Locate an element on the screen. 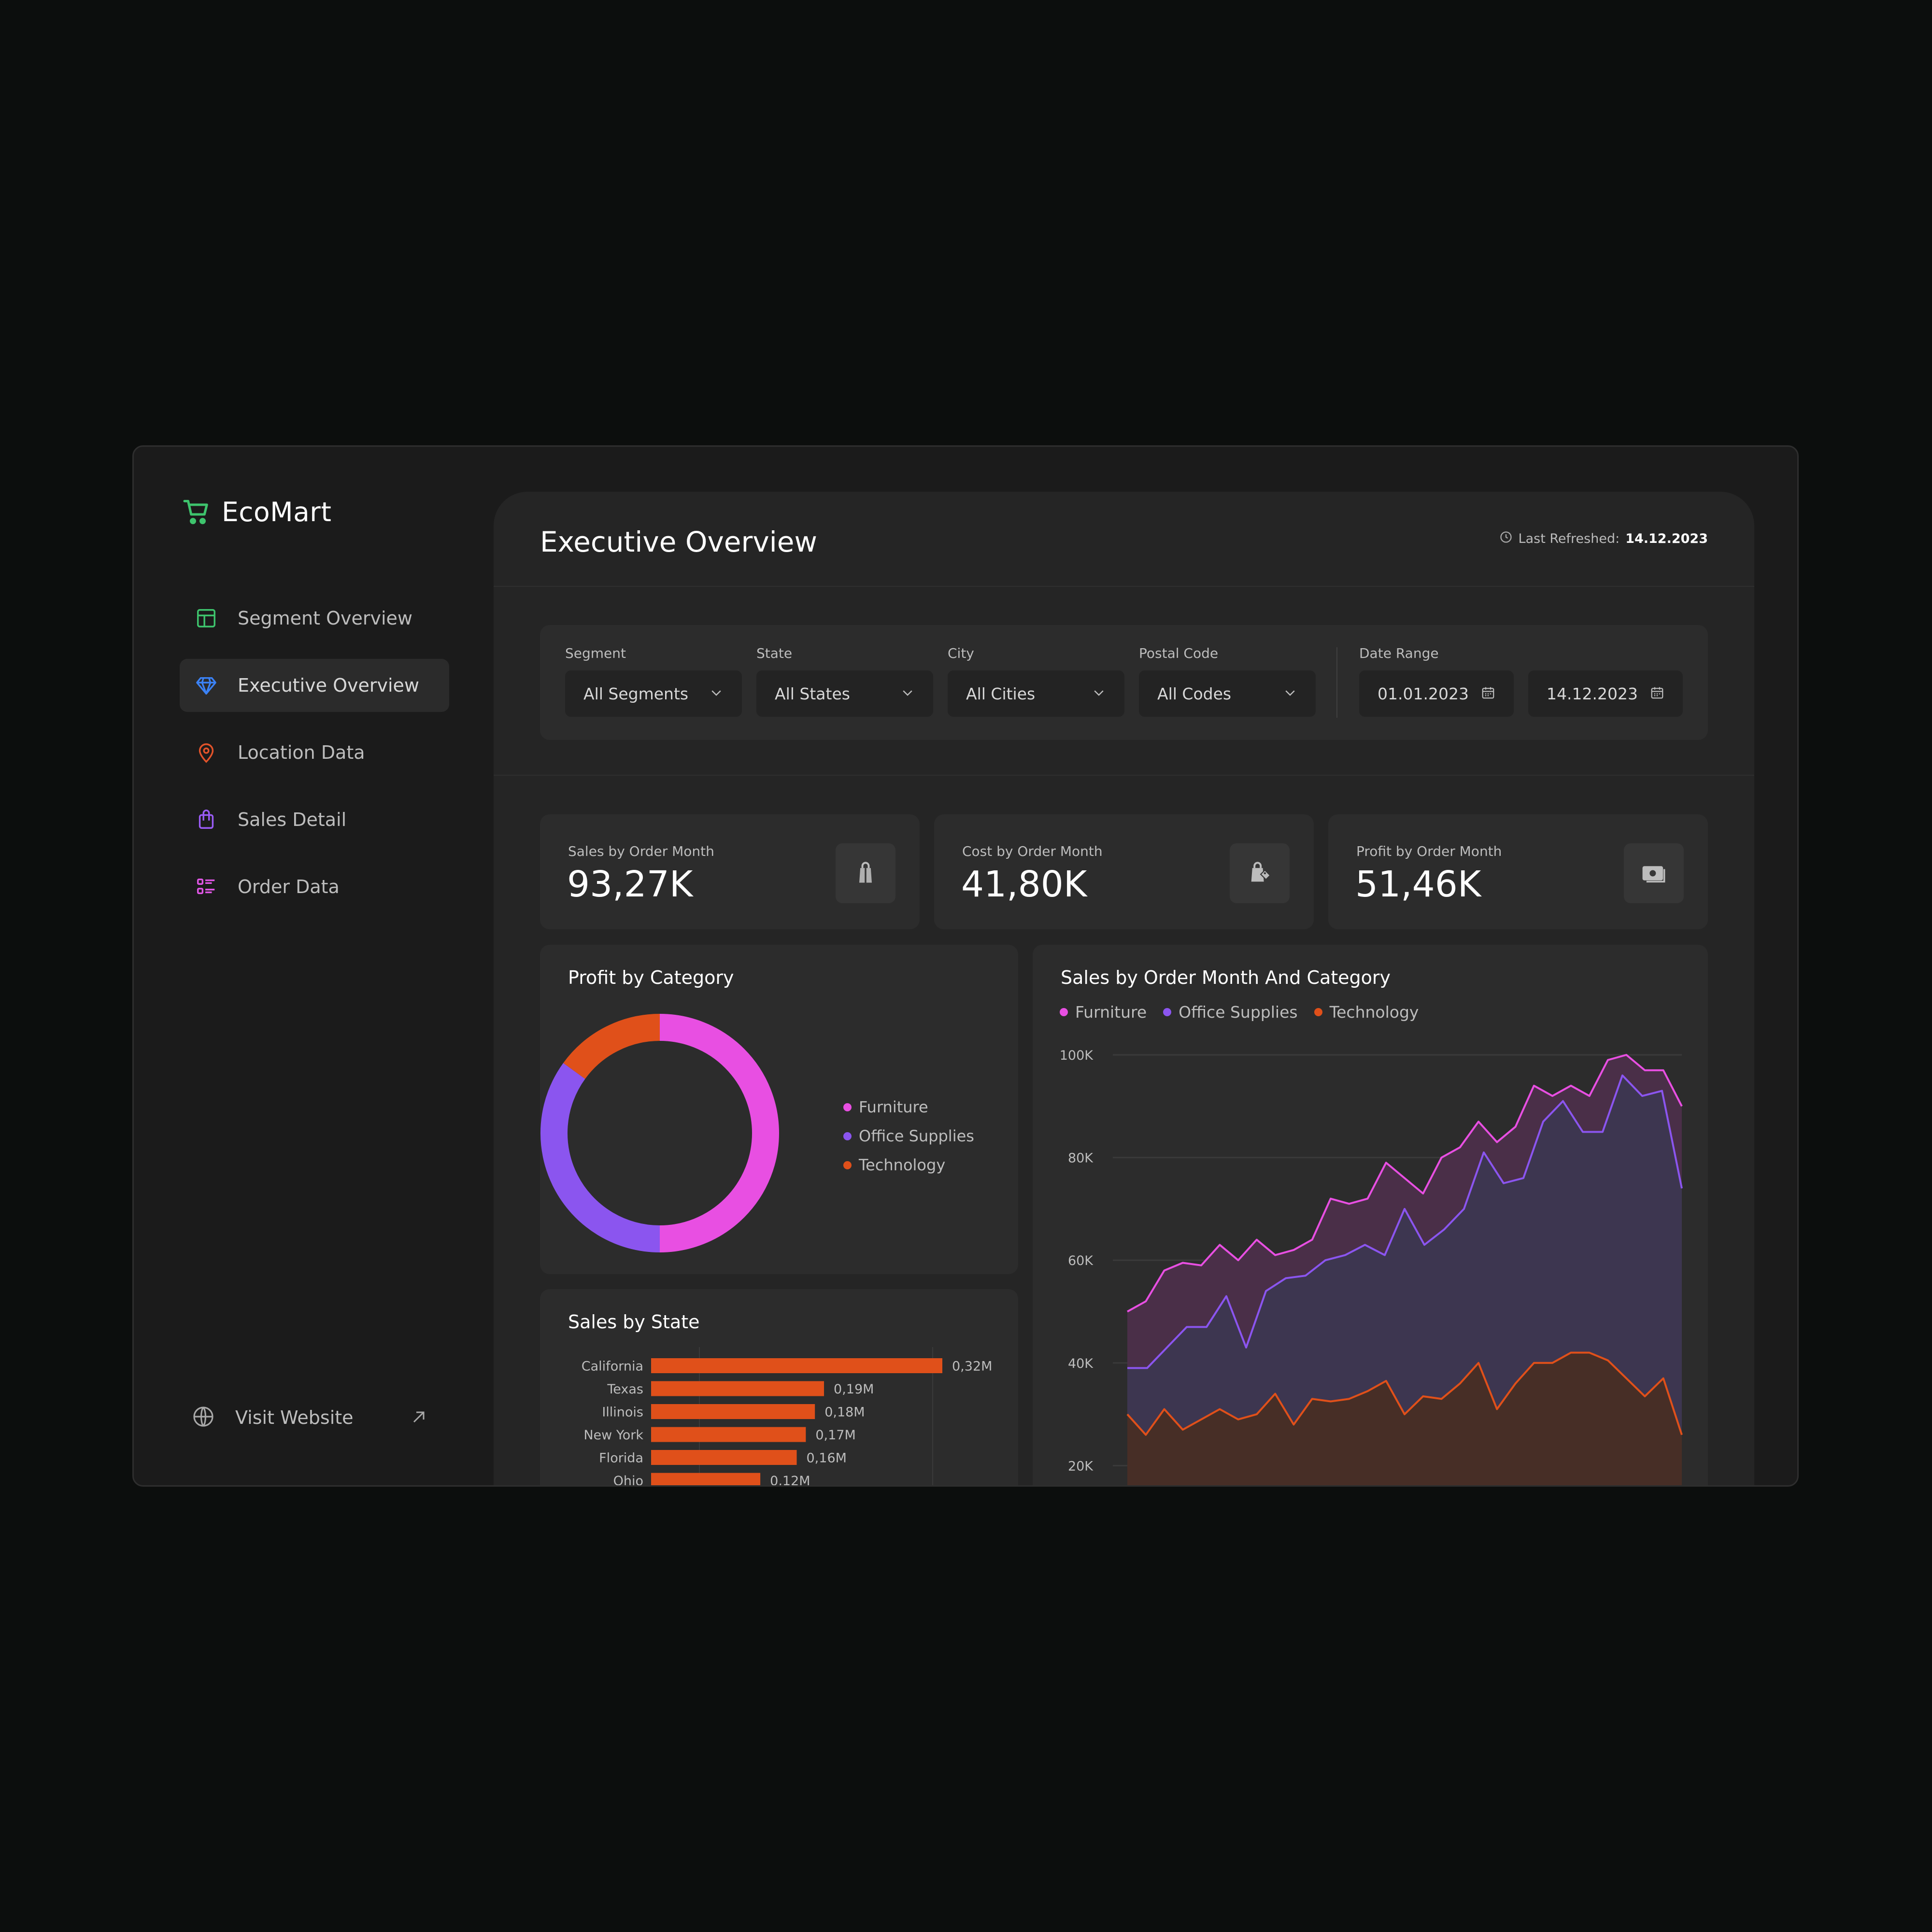 This screenshot has height=1932, width=1932. y-tick-label: 40K is located at coordinates (1081, 1363).